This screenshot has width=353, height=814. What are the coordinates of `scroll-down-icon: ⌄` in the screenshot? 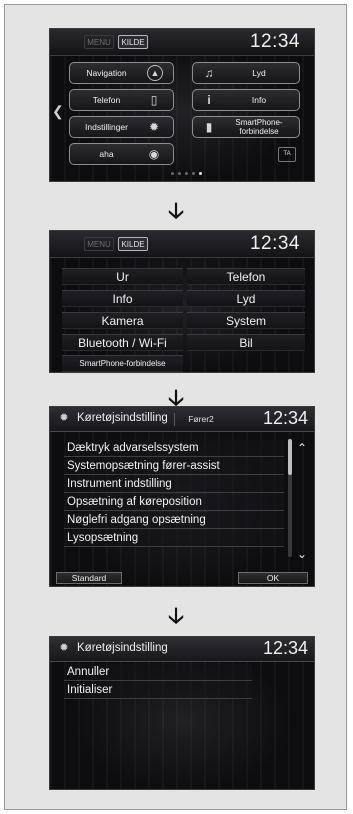 It's located at (302, 554).